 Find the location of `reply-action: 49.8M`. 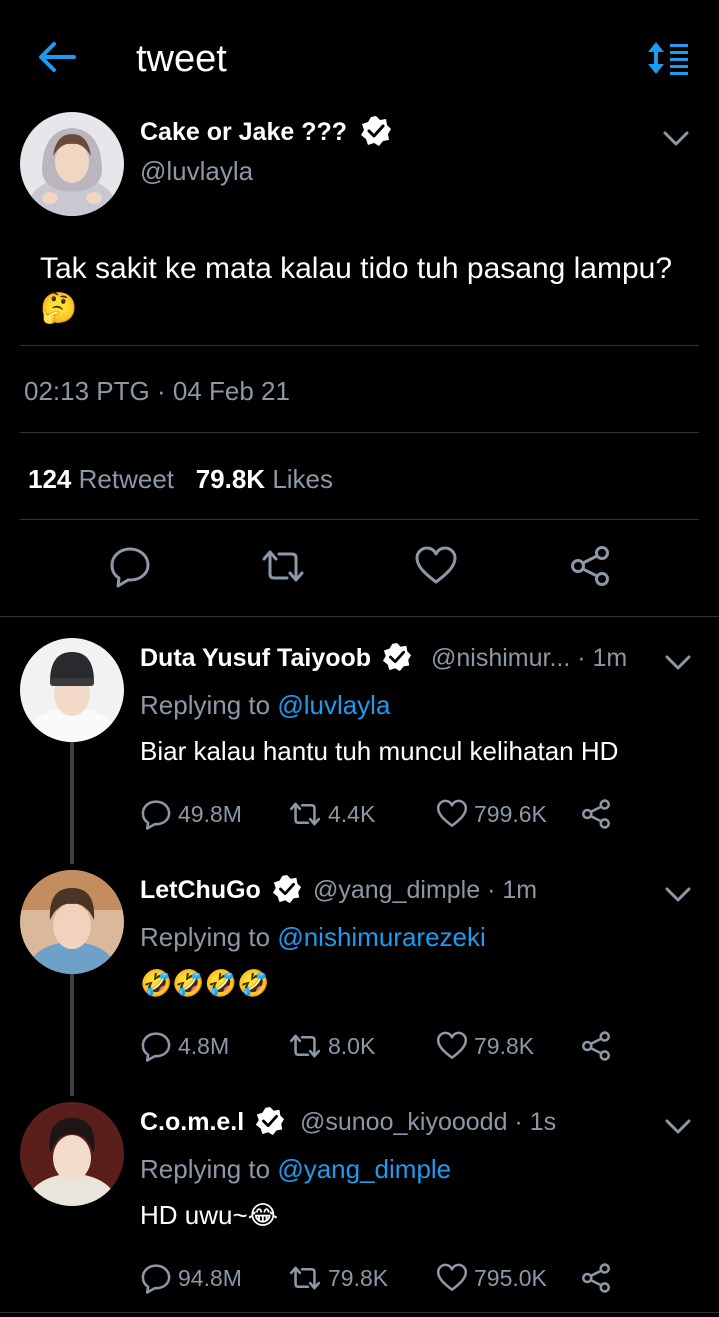

reply-action: 49.8M is located at coordinates (191, 814).